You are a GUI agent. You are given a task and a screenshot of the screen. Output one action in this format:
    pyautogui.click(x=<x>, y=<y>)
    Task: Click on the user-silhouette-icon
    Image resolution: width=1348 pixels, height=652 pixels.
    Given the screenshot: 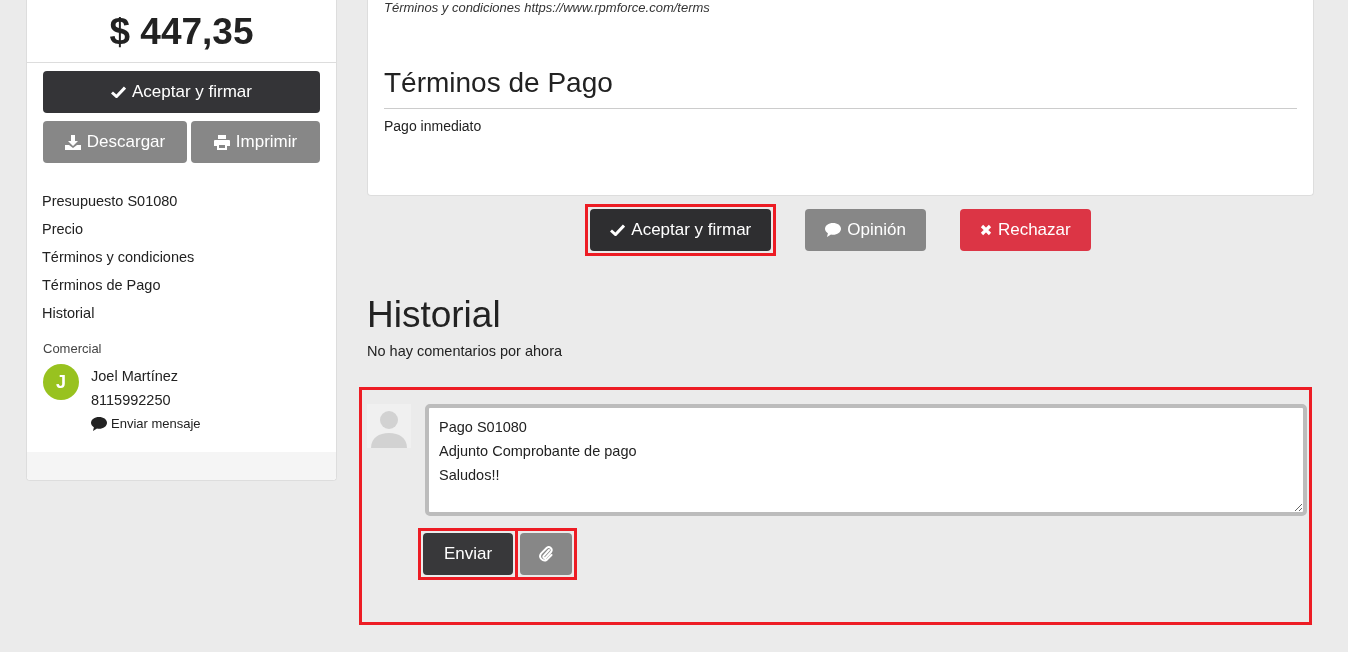 What is the action you would take?
    pyautogui.click(x=389, y=426)
    